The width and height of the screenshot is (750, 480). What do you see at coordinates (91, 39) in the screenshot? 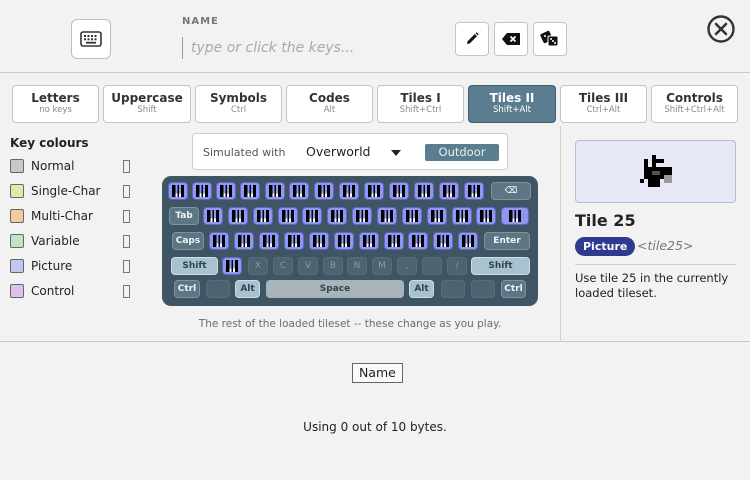
I see `keyboard-toggle-button` at bounding box center [91, 39].